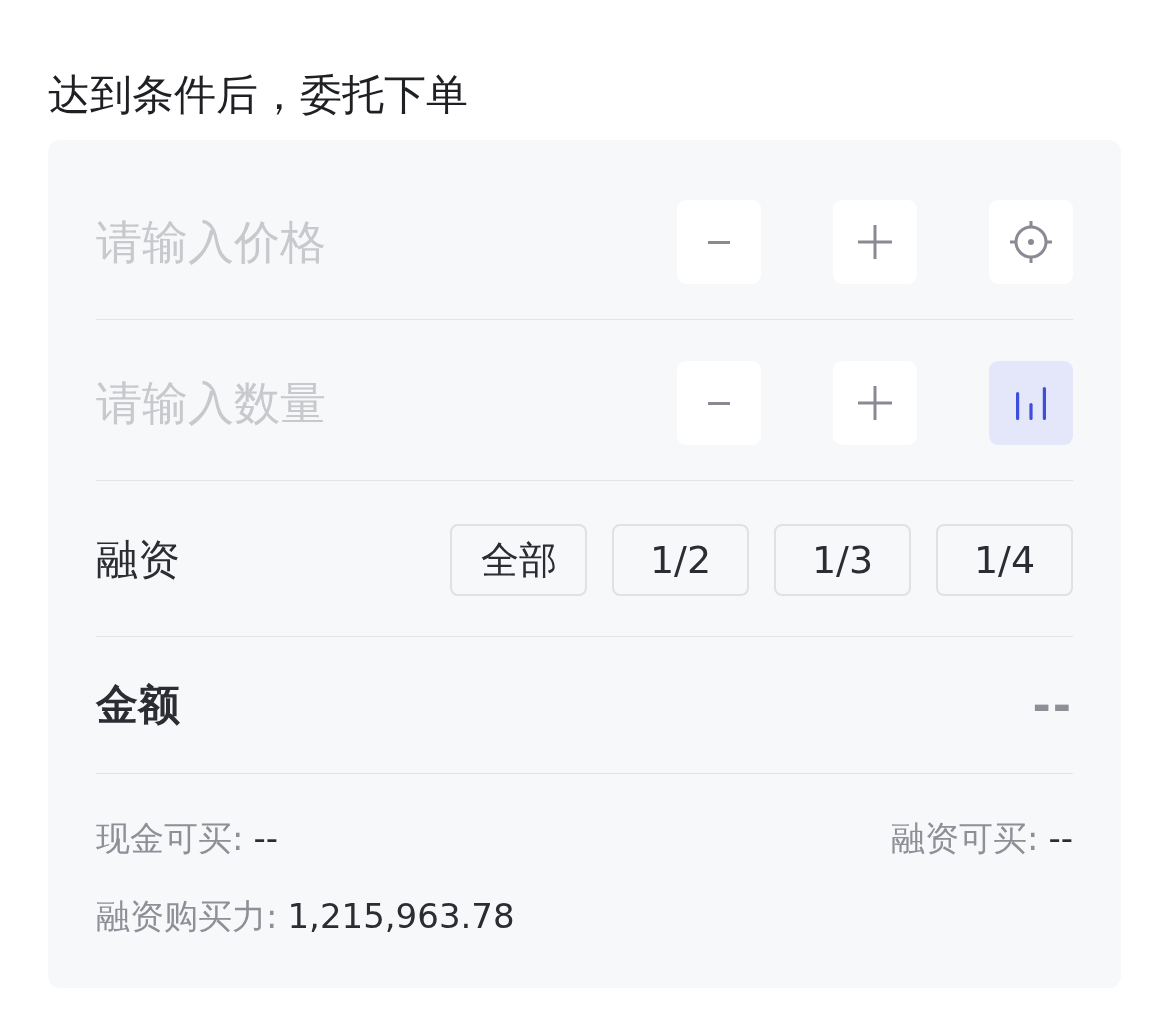 The image size is (1170, 1016). What do you see at coordinates (680, 560) in the screenshot?
I see `ratio-button: 1/2` at bounding box center [680, 560].